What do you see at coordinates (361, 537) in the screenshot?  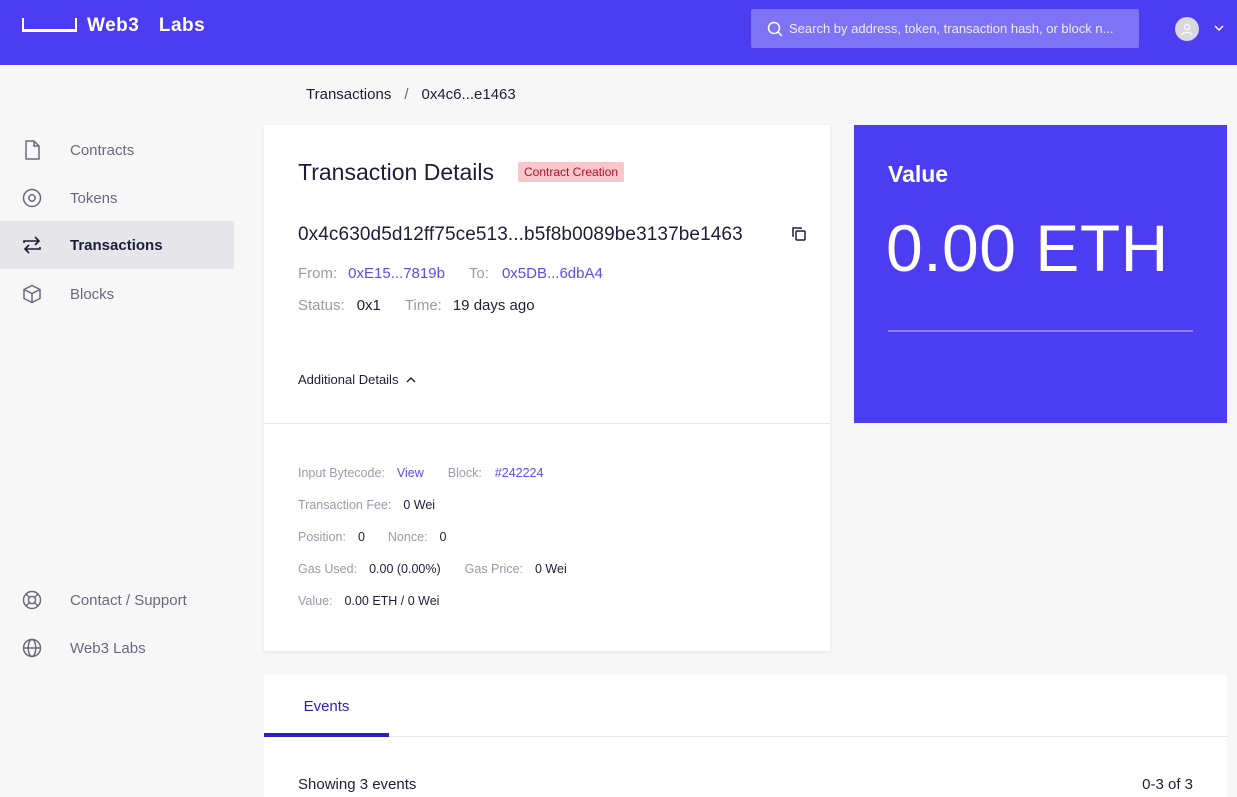 I see `position-value: 0` at bounding box center [361, 537].